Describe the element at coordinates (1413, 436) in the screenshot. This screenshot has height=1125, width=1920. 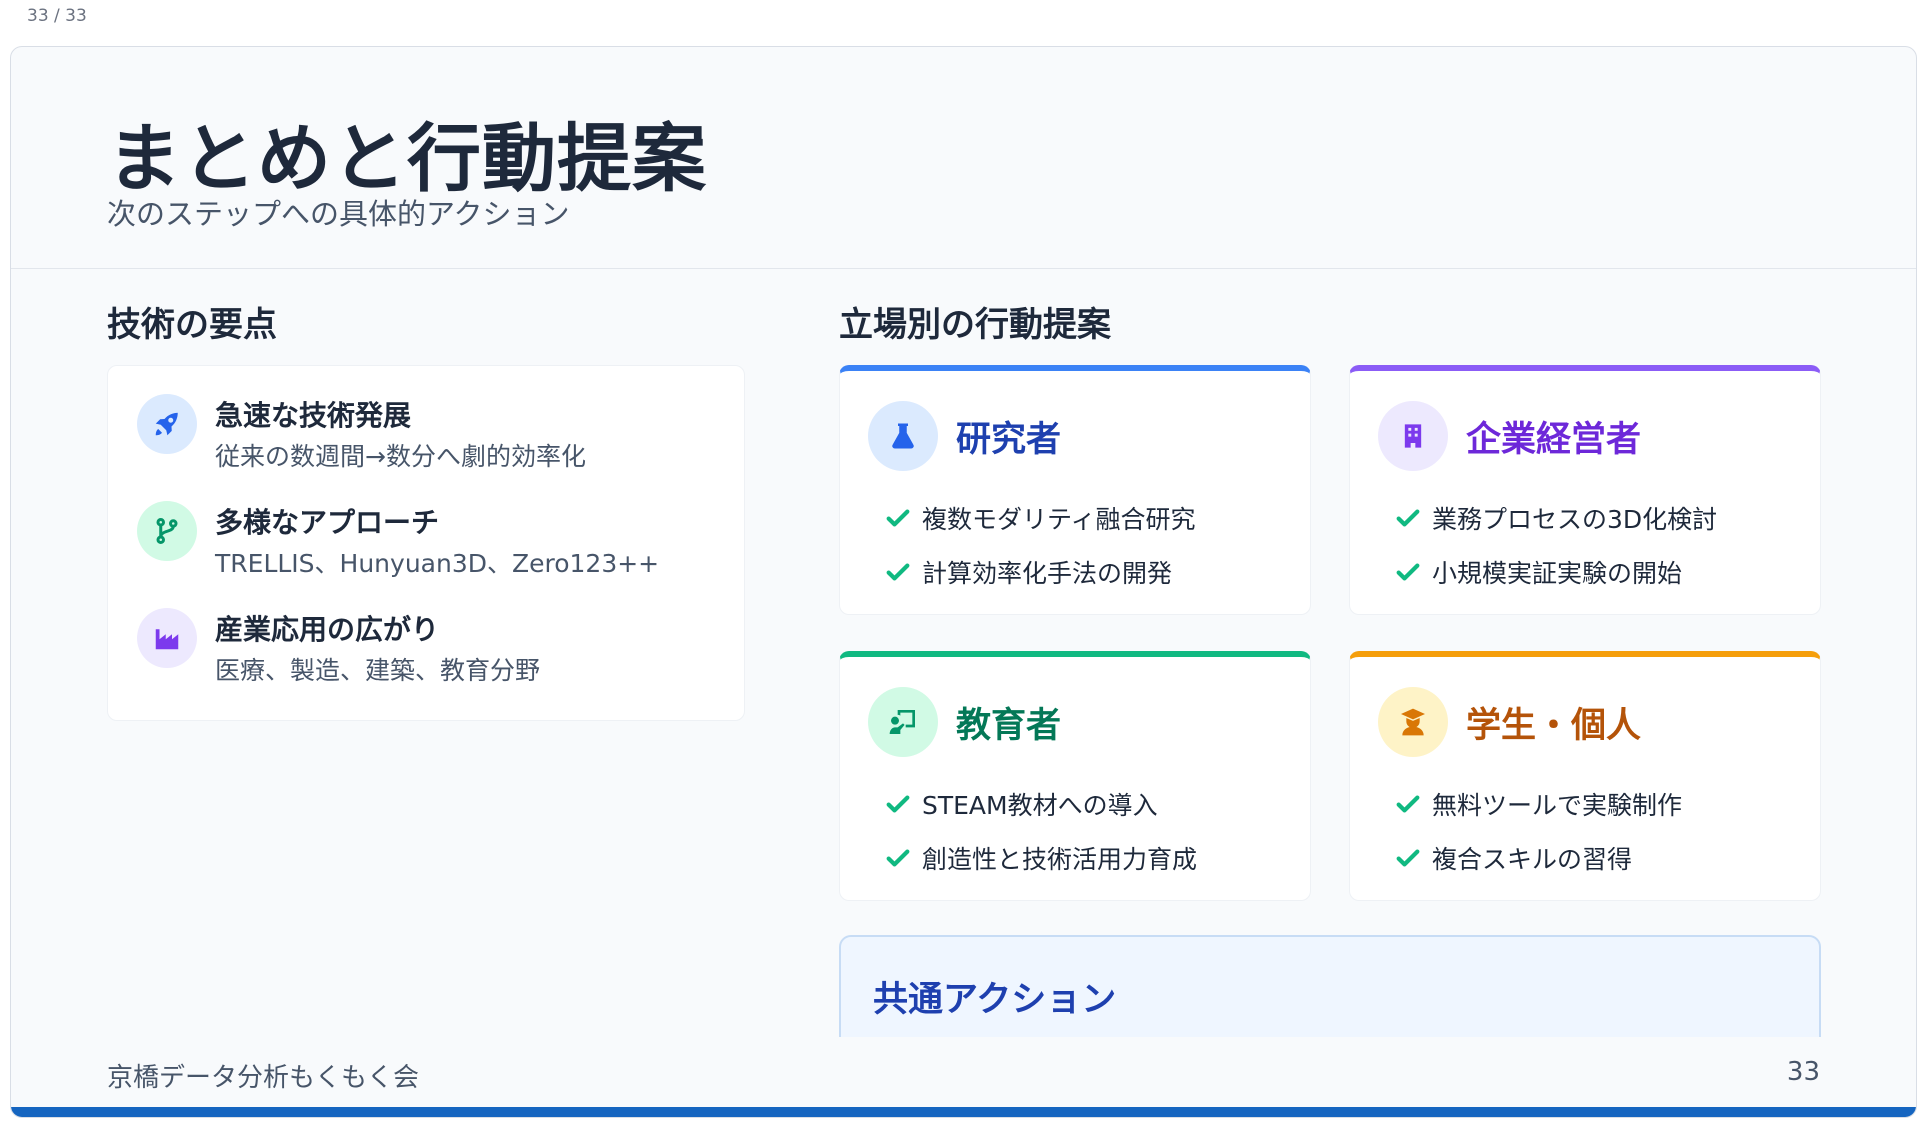
I see `building-icon` at that location.